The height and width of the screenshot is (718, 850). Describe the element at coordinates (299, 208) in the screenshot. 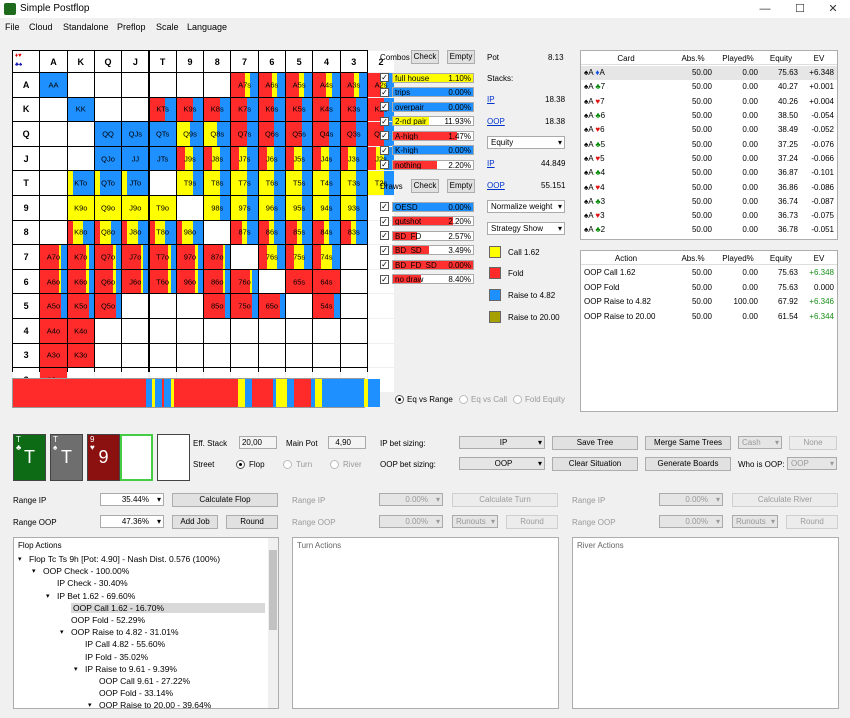

I see `hand-cell: 95s` at that location.